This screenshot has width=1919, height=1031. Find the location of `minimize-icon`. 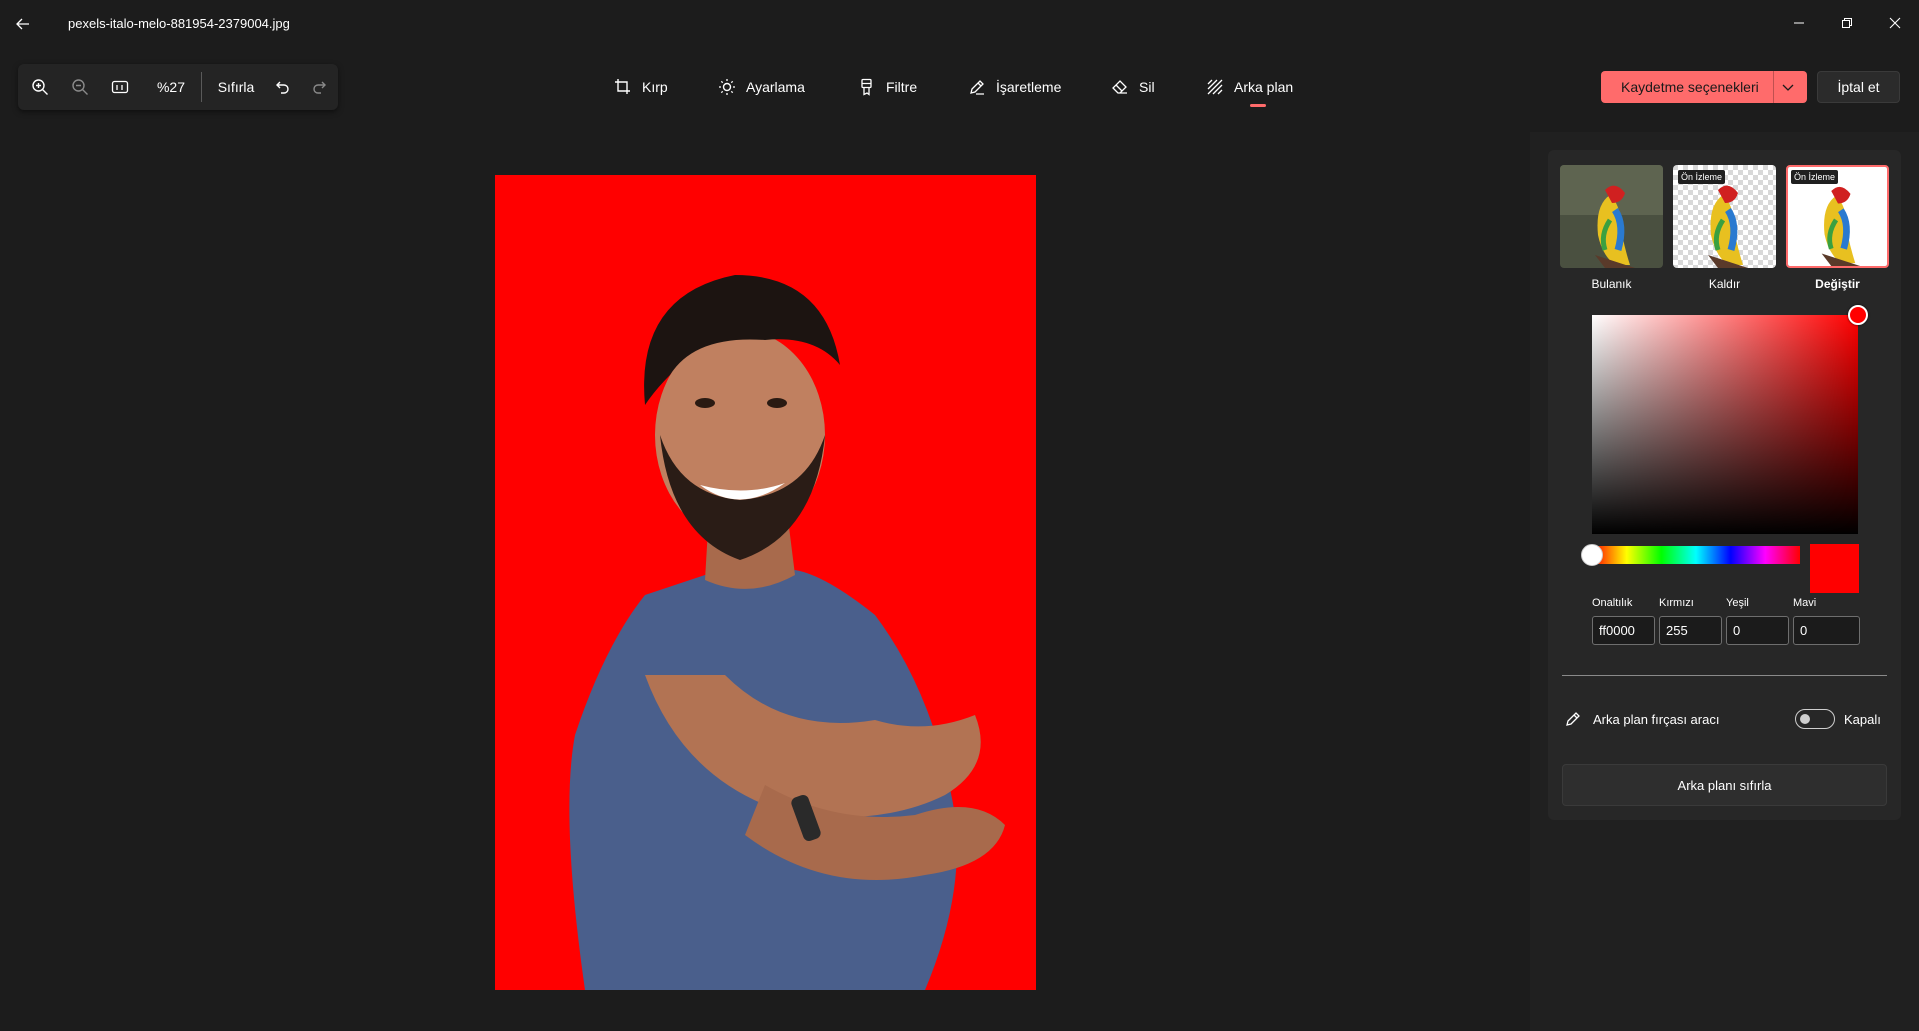

minimize-icon is located at coordinates (1799, 23).